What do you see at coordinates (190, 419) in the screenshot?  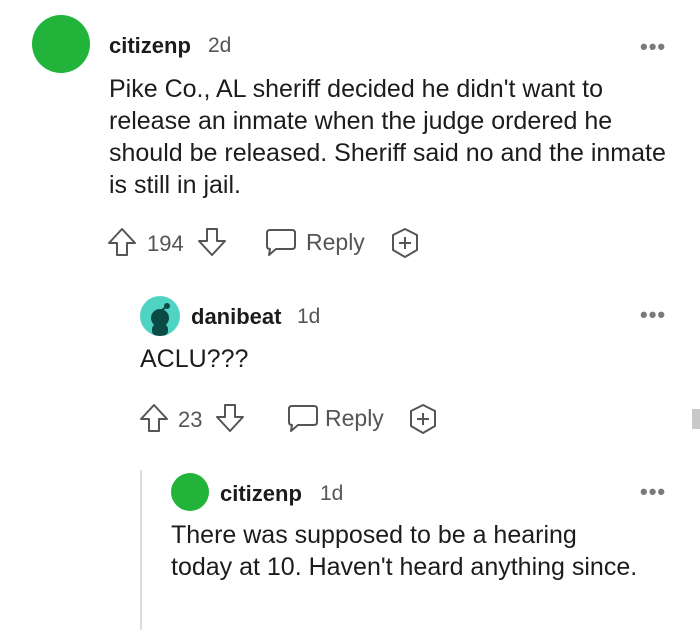 I see `vote-count: 23` at bounding box center [190, 419].